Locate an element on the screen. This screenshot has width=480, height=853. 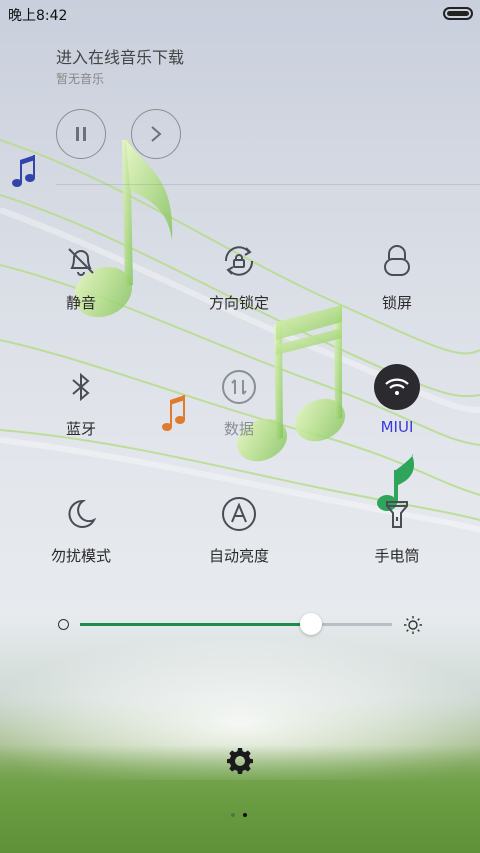
toggle-mute: 静音 is located at coordinates (81, 283).